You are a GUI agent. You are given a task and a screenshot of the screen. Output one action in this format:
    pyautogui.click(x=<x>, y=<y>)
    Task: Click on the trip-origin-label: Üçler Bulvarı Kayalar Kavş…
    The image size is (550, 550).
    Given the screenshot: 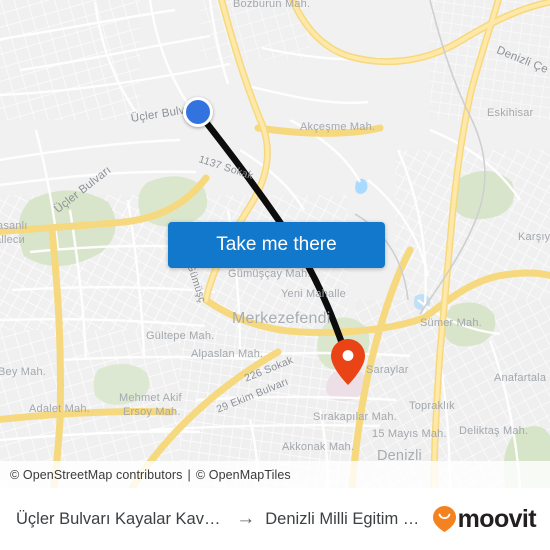 What is the action you would take?
    pyautogui.click(x=122, y=519)
    